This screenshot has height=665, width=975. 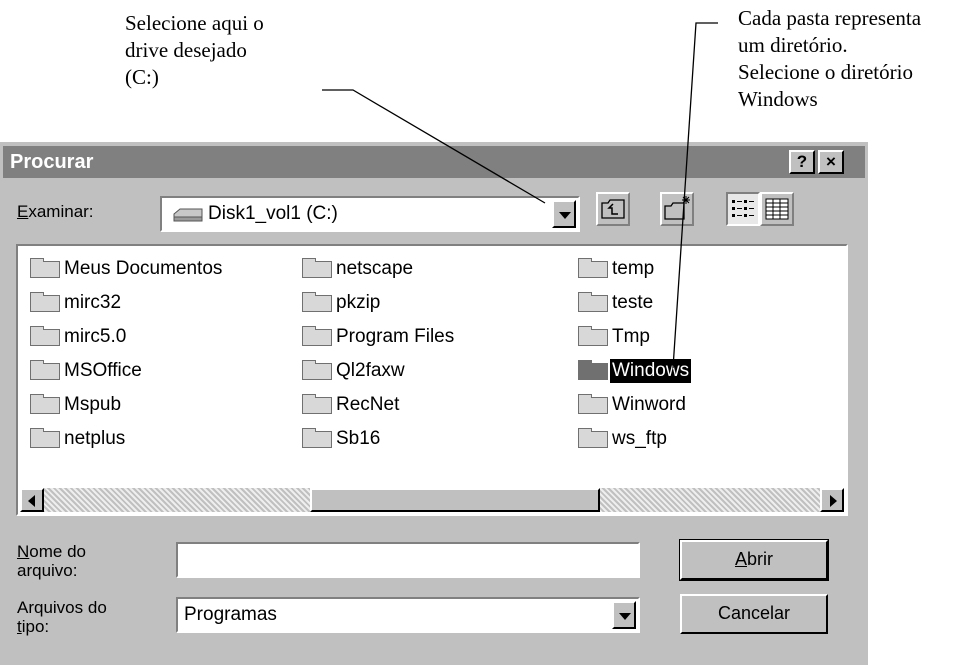 I want to click on filename-label: Nome do arquivo:, so click(x=51, y=561).